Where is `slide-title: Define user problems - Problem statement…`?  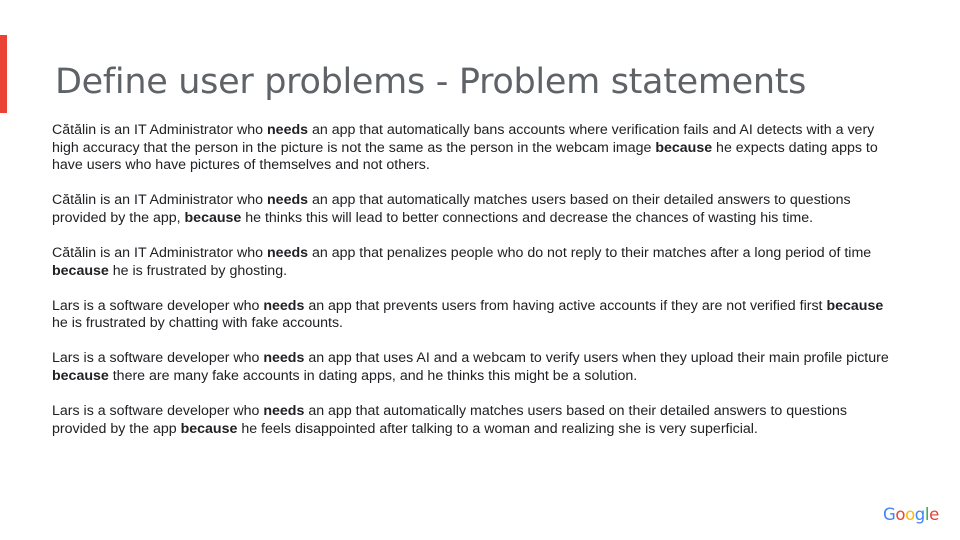
slide-title: Define user problems - Problem statement… is located at coordinates (431, 82).